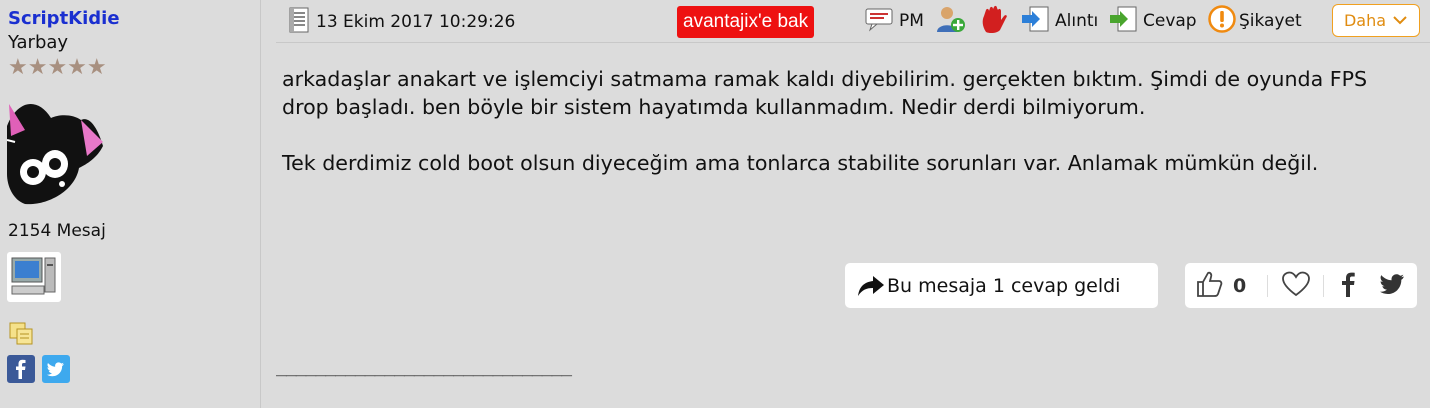 The height and width of the screenshot is (408, 1430). I want to click on more-dropdown: Daha, so click(1376, 20).